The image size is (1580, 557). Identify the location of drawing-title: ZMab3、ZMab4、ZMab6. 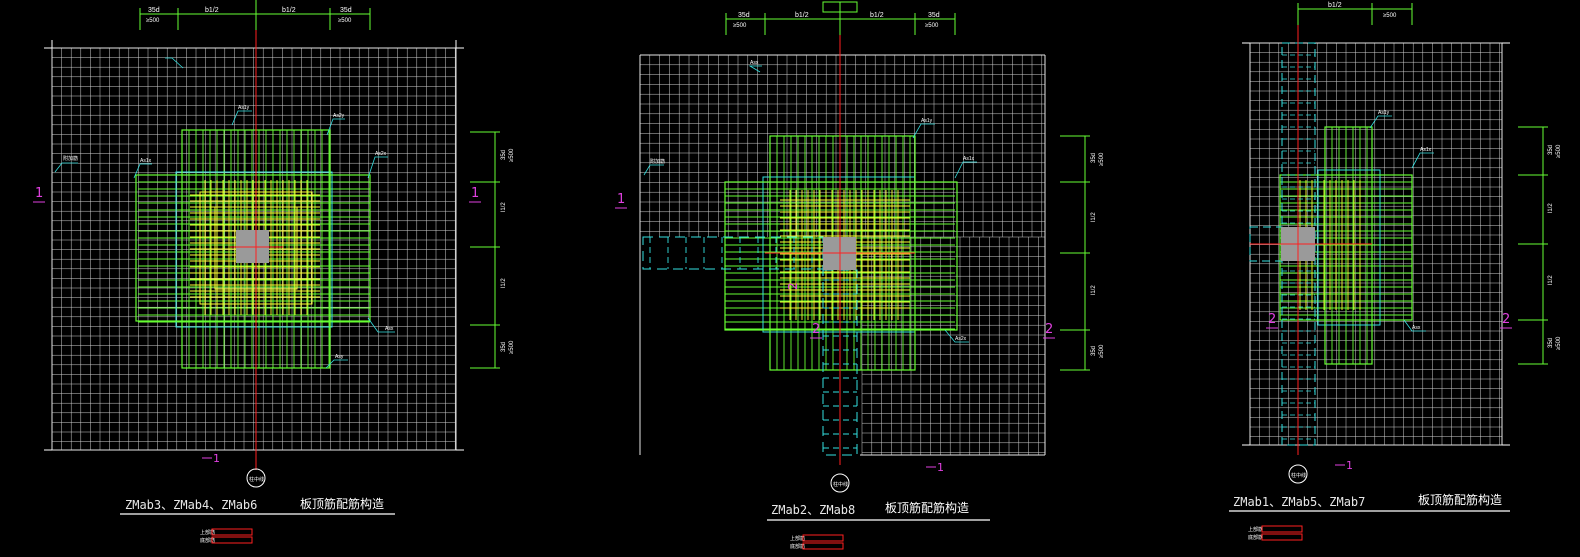
(191, 505).